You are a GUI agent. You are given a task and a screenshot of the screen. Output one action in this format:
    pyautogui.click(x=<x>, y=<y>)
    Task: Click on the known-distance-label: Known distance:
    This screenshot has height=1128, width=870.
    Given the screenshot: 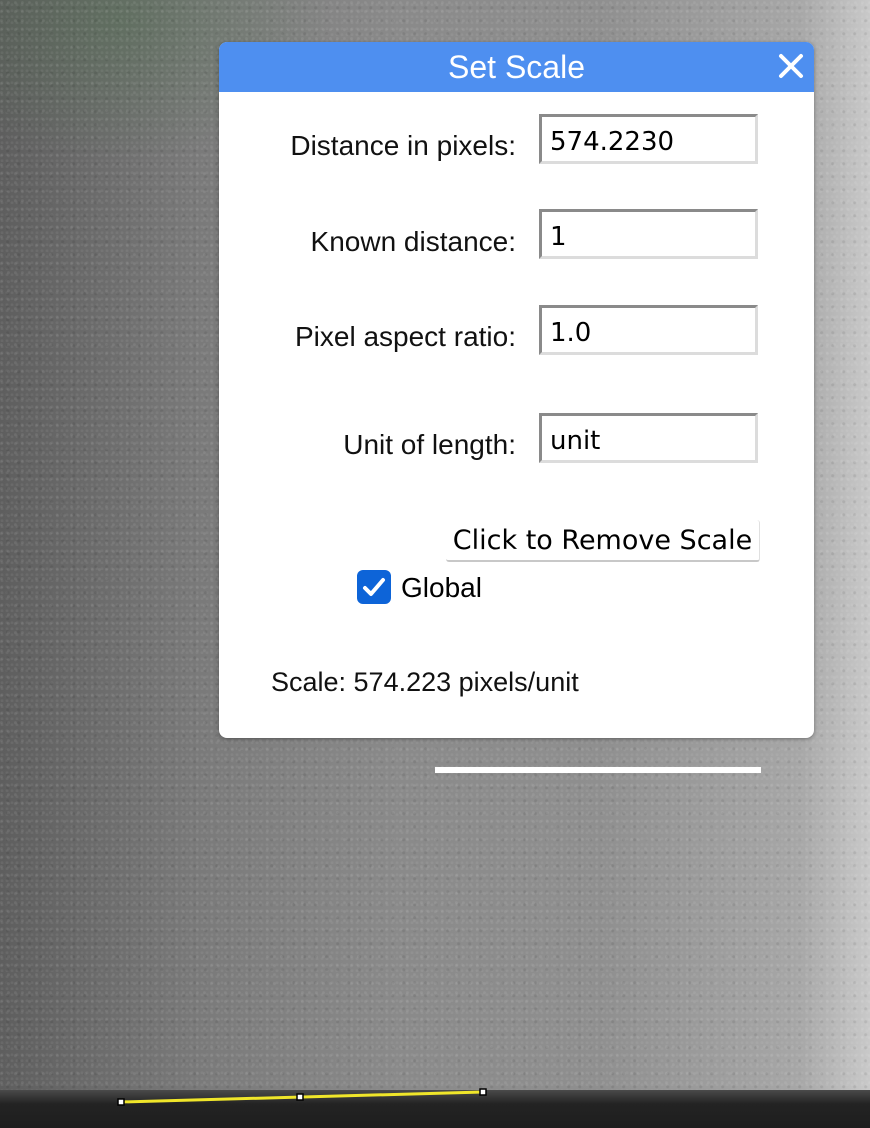 What is the action you would take?
    pyautogui.click(x=413, y=241)
    